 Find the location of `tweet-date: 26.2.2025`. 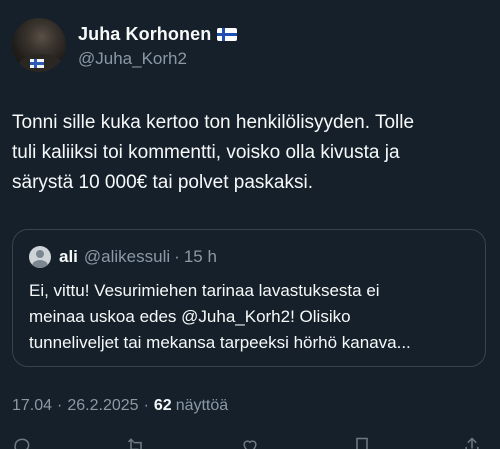

tweet-date: 26.2.2025 is located at coordinates (102, 406).